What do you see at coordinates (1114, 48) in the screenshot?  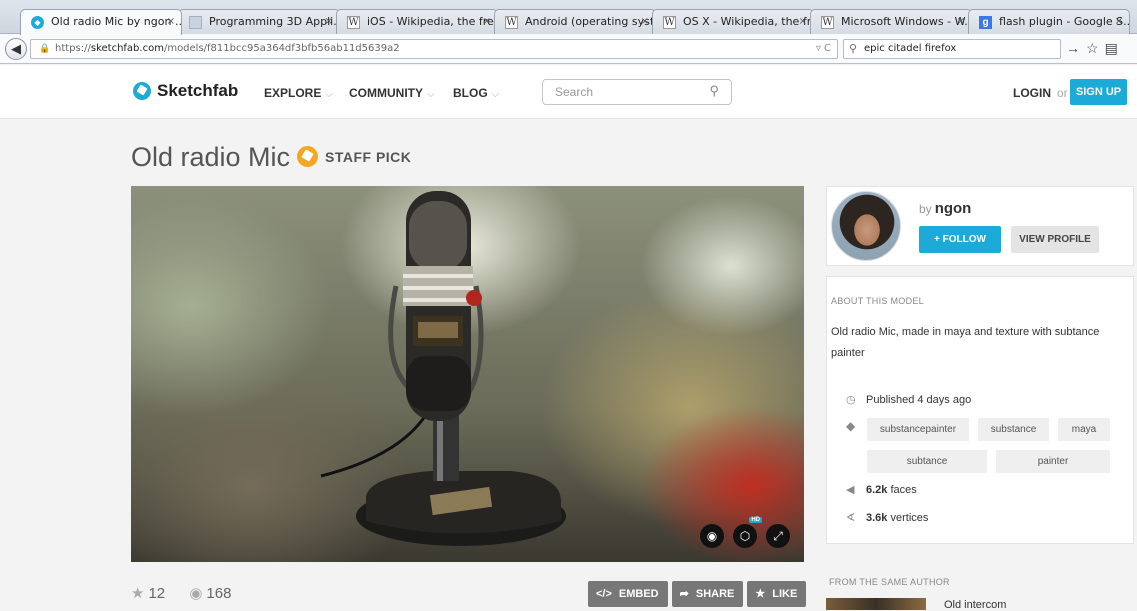 I see `bookmarks-menu-icon: ▤` at bounding box center [1114, 48].